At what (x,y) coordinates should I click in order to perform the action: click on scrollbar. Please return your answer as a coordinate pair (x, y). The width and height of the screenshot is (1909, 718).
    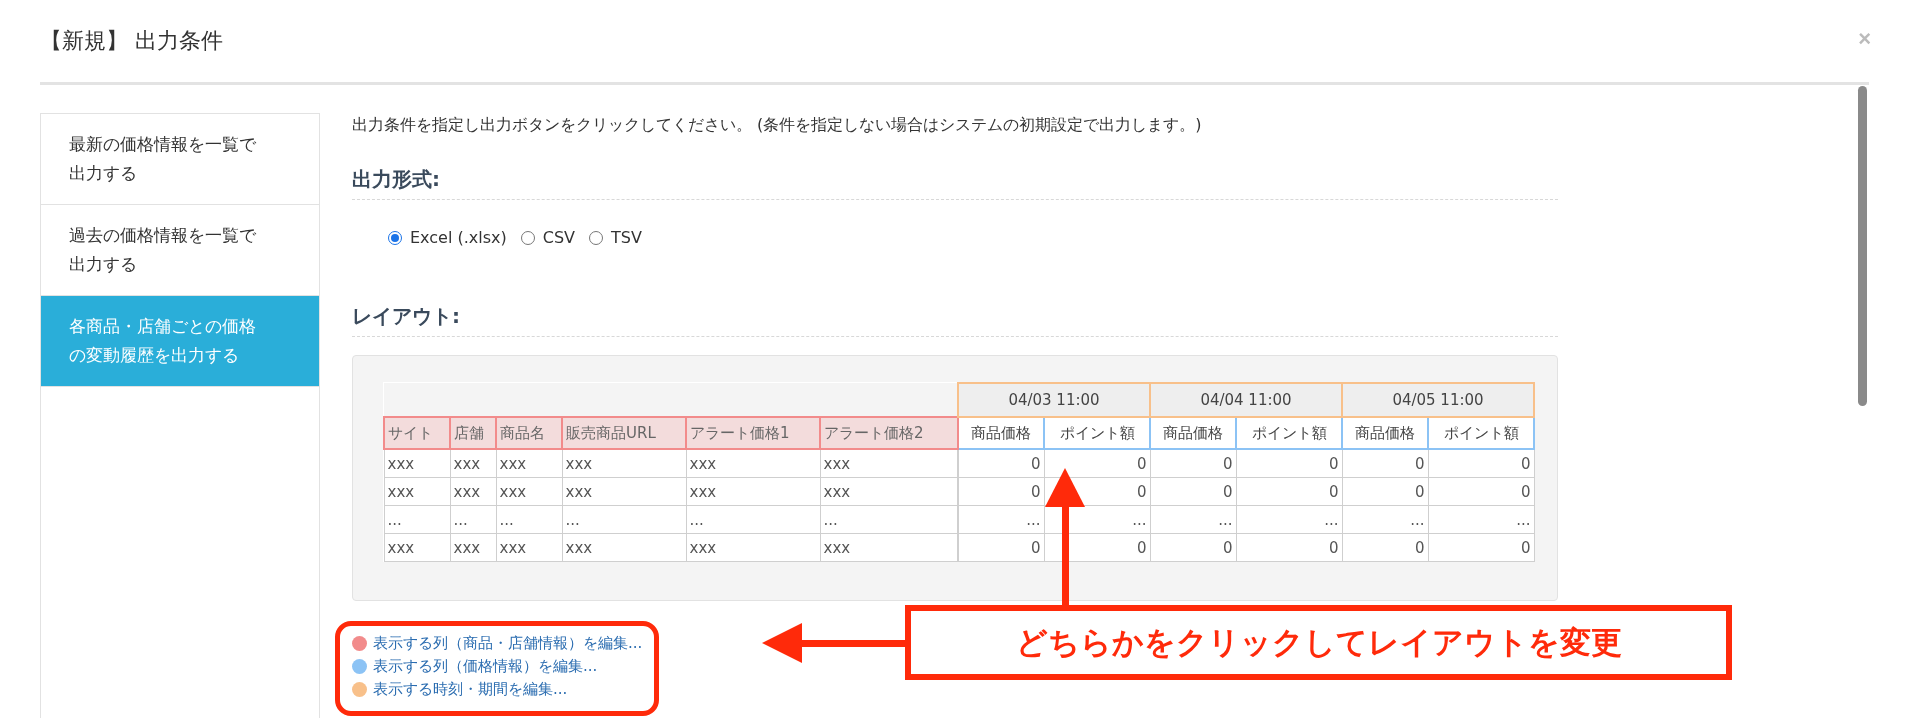
    Looking at the image, I should click on (1862, 246).